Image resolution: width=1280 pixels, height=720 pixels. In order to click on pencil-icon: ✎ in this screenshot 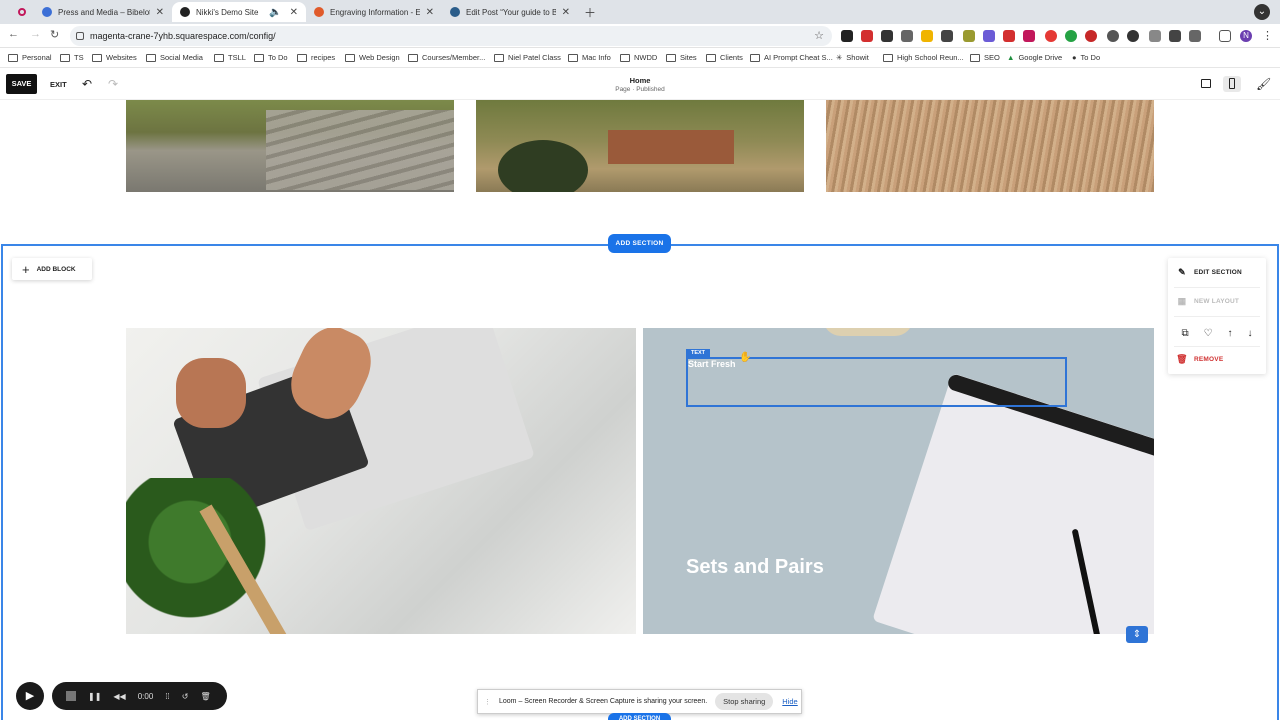, I will do `click(1182, 271)`.